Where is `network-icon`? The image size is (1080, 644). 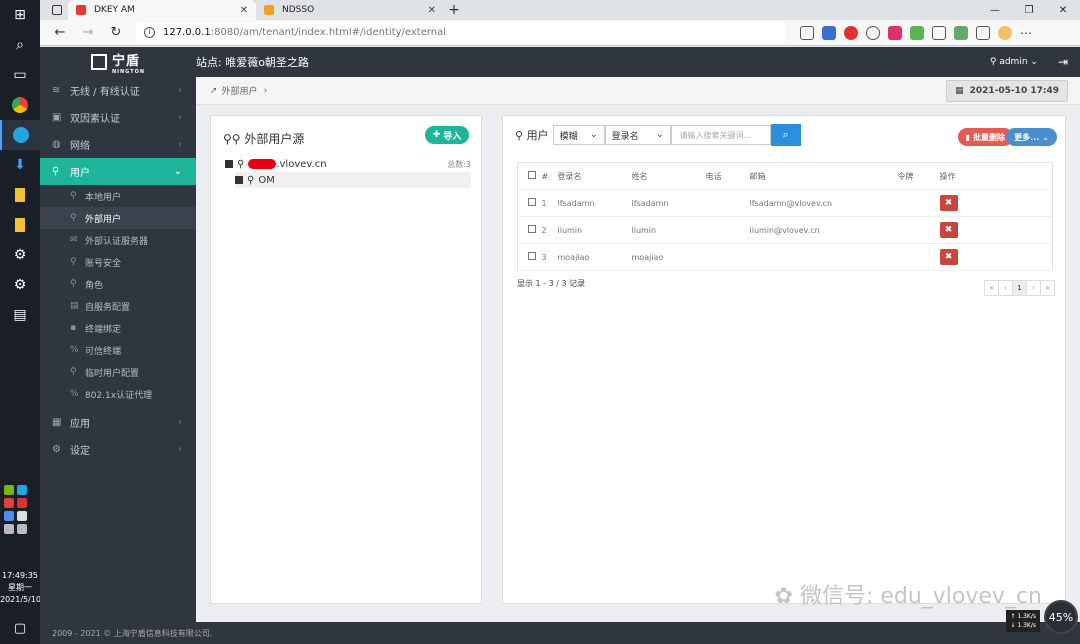 network-icon is located at coordinates (9, 529).